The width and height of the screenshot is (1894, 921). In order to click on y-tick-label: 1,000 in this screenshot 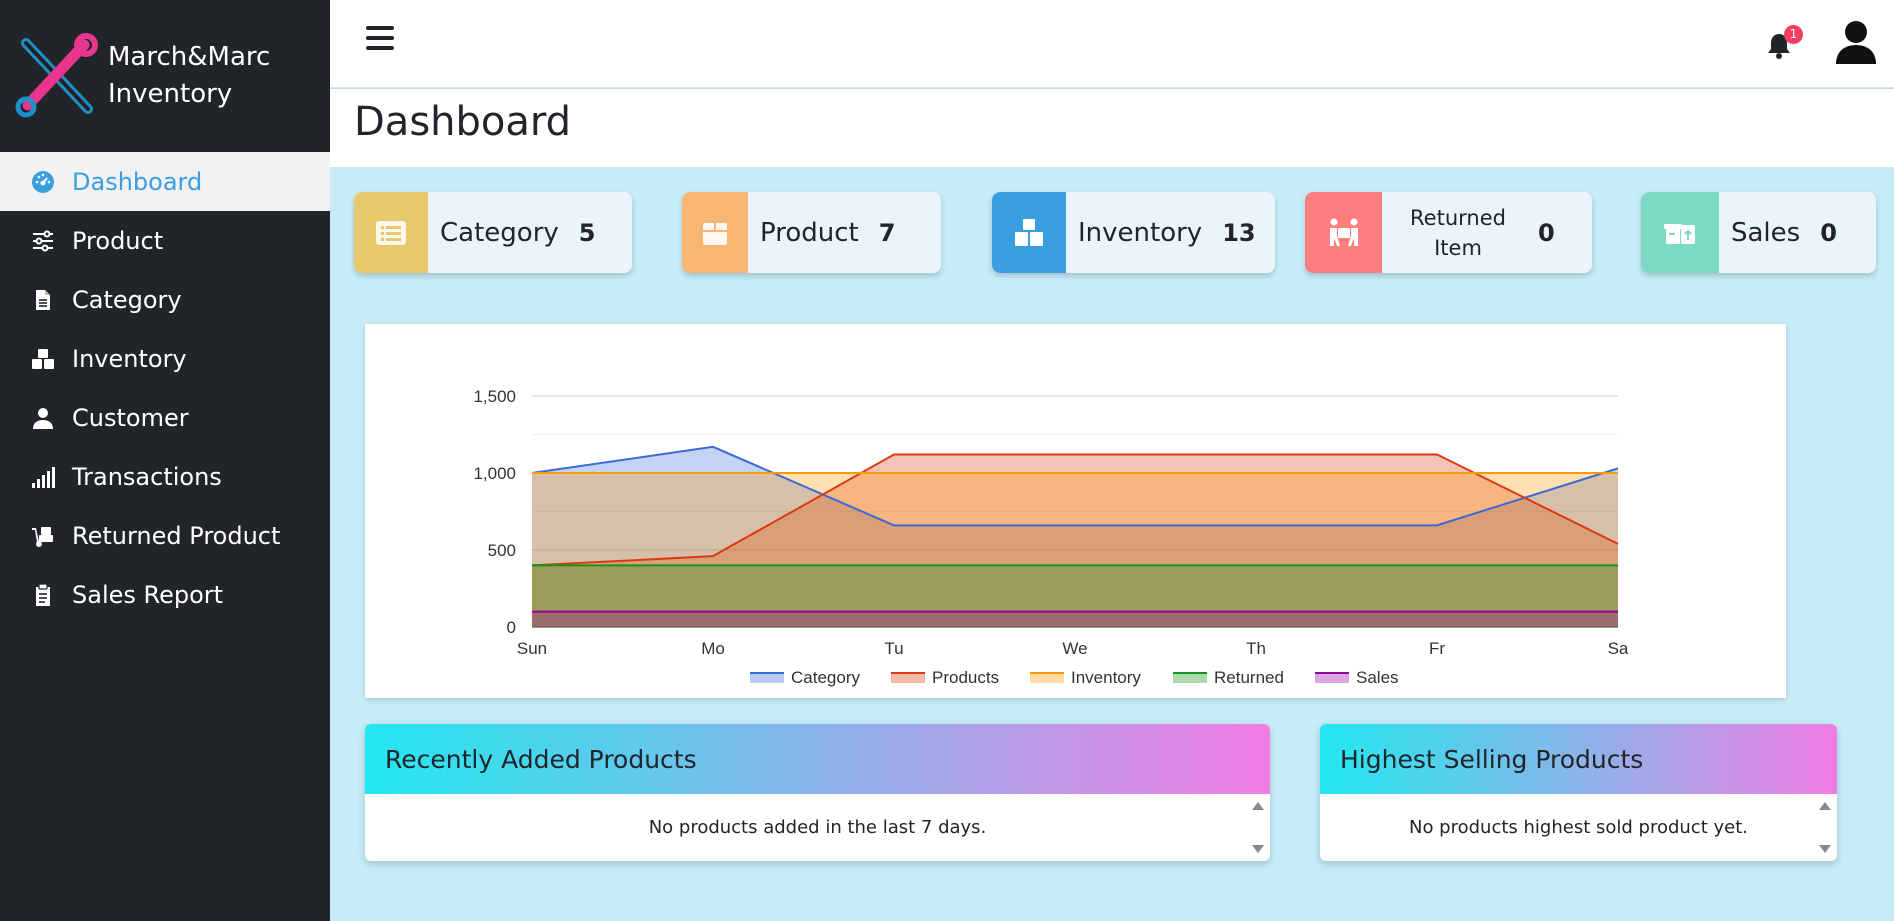, I will do `click(494, 473)`.